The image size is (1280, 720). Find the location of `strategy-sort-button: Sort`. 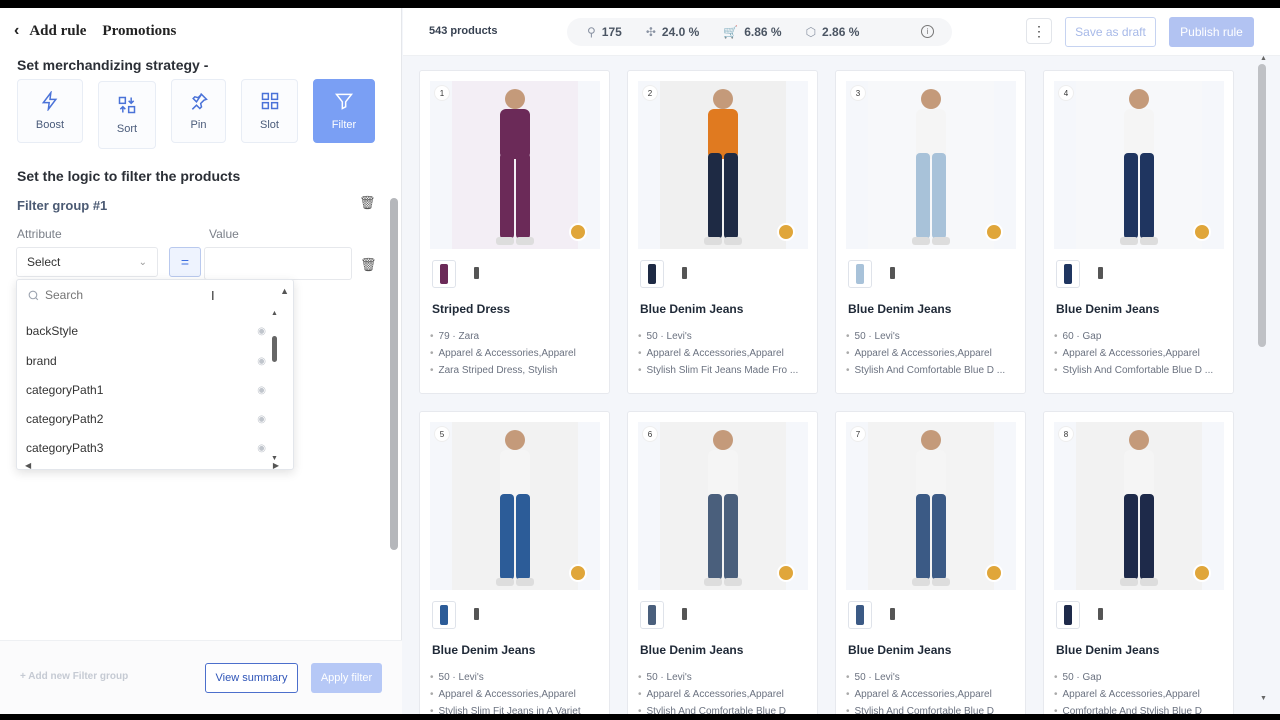

strategy-sort-button: Sort is located at coordinates (127, 115).